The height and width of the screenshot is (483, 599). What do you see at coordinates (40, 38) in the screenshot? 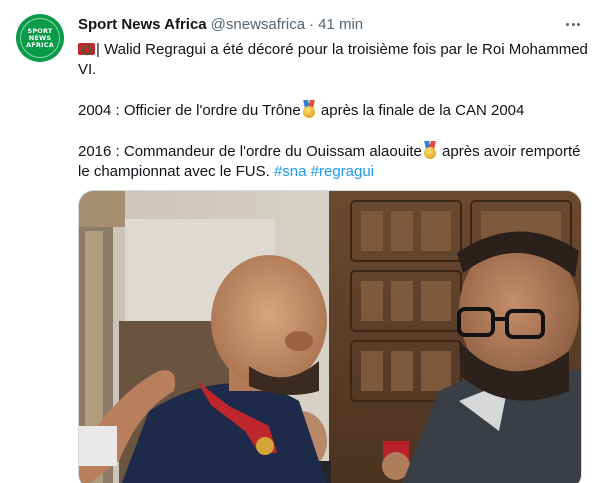
I see `avatar: SPORT NEWS AFRICA` at bounding box center [40, 38].